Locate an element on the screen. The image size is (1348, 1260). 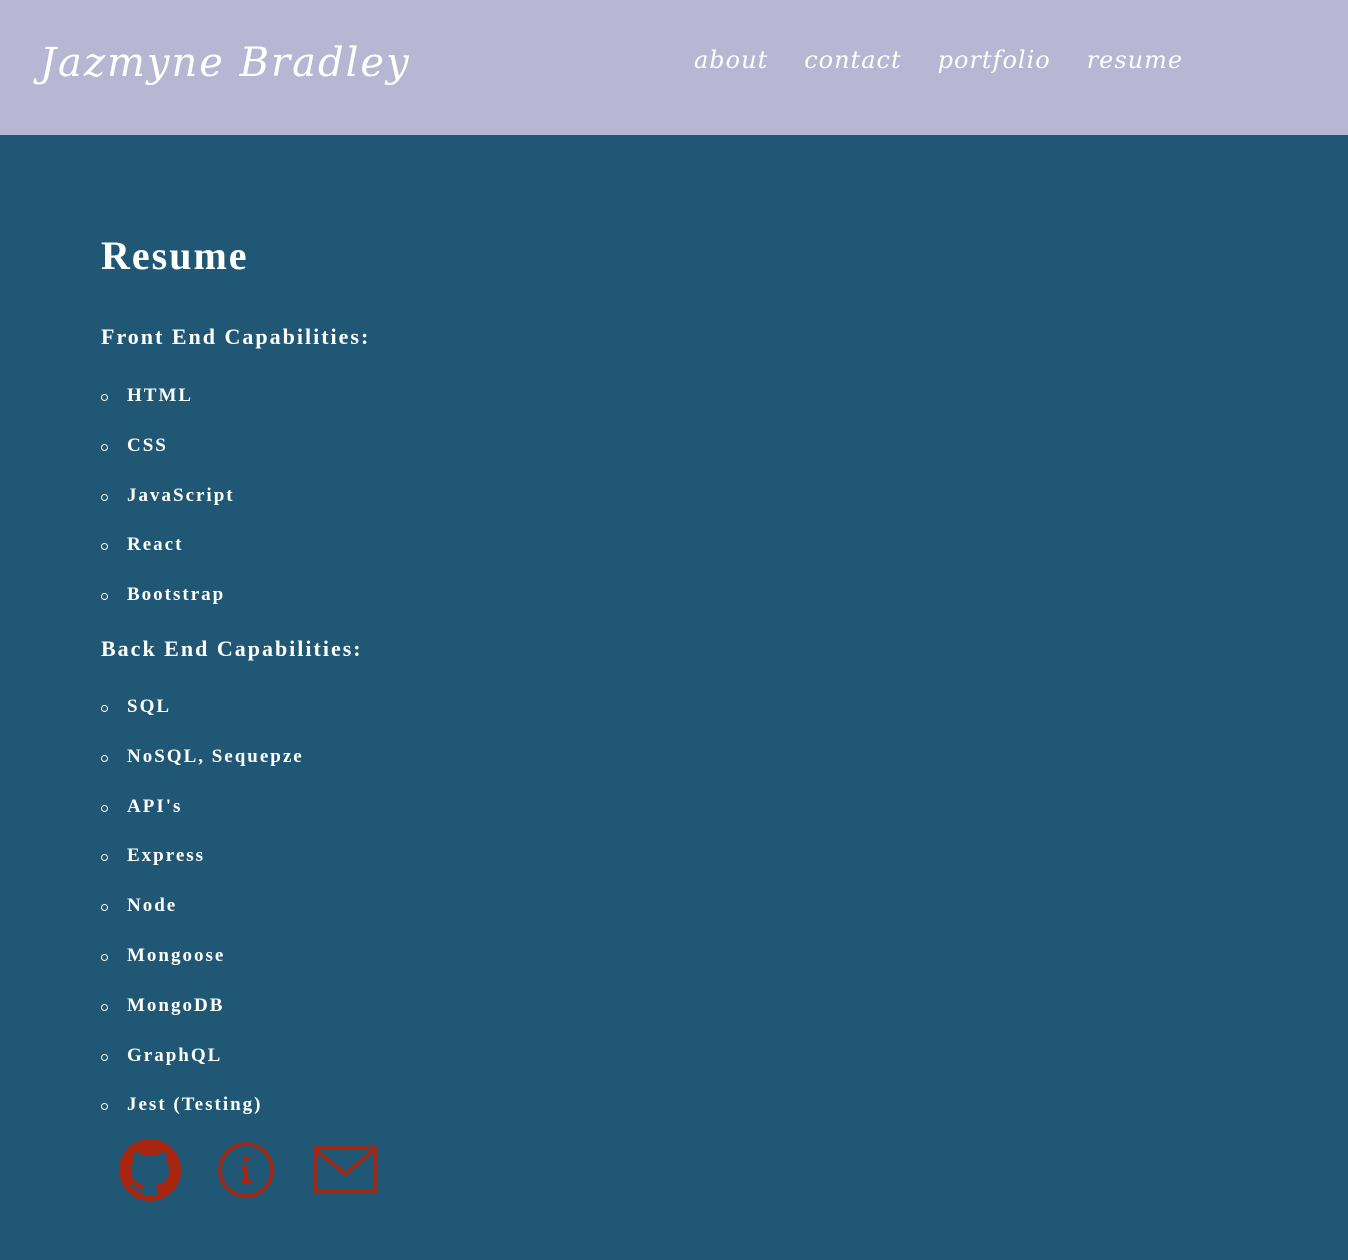
mail-link is located at coordinates (345, 1170).